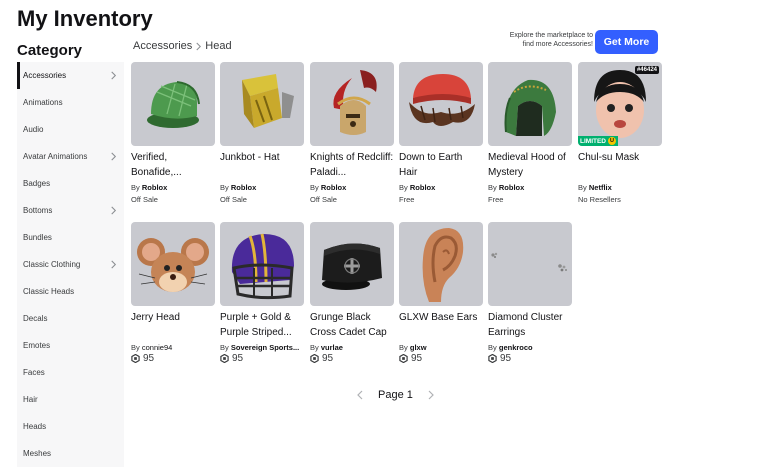  I want to click on item-card: Medieval Hood of Mystery By Roblox Free, so click(530, 133).